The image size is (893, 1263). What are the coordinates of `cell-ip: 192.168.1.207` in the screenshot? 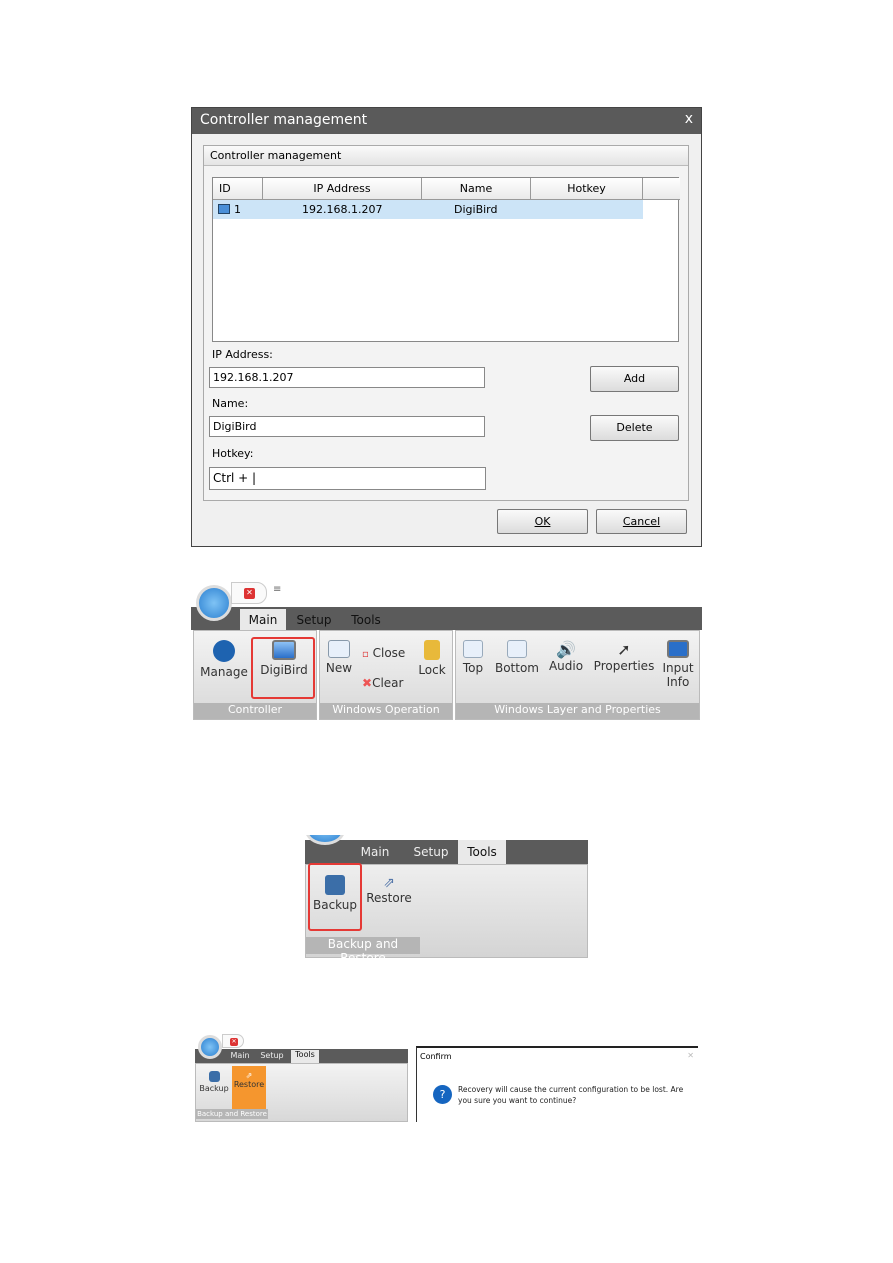 It's located at (342, 209).